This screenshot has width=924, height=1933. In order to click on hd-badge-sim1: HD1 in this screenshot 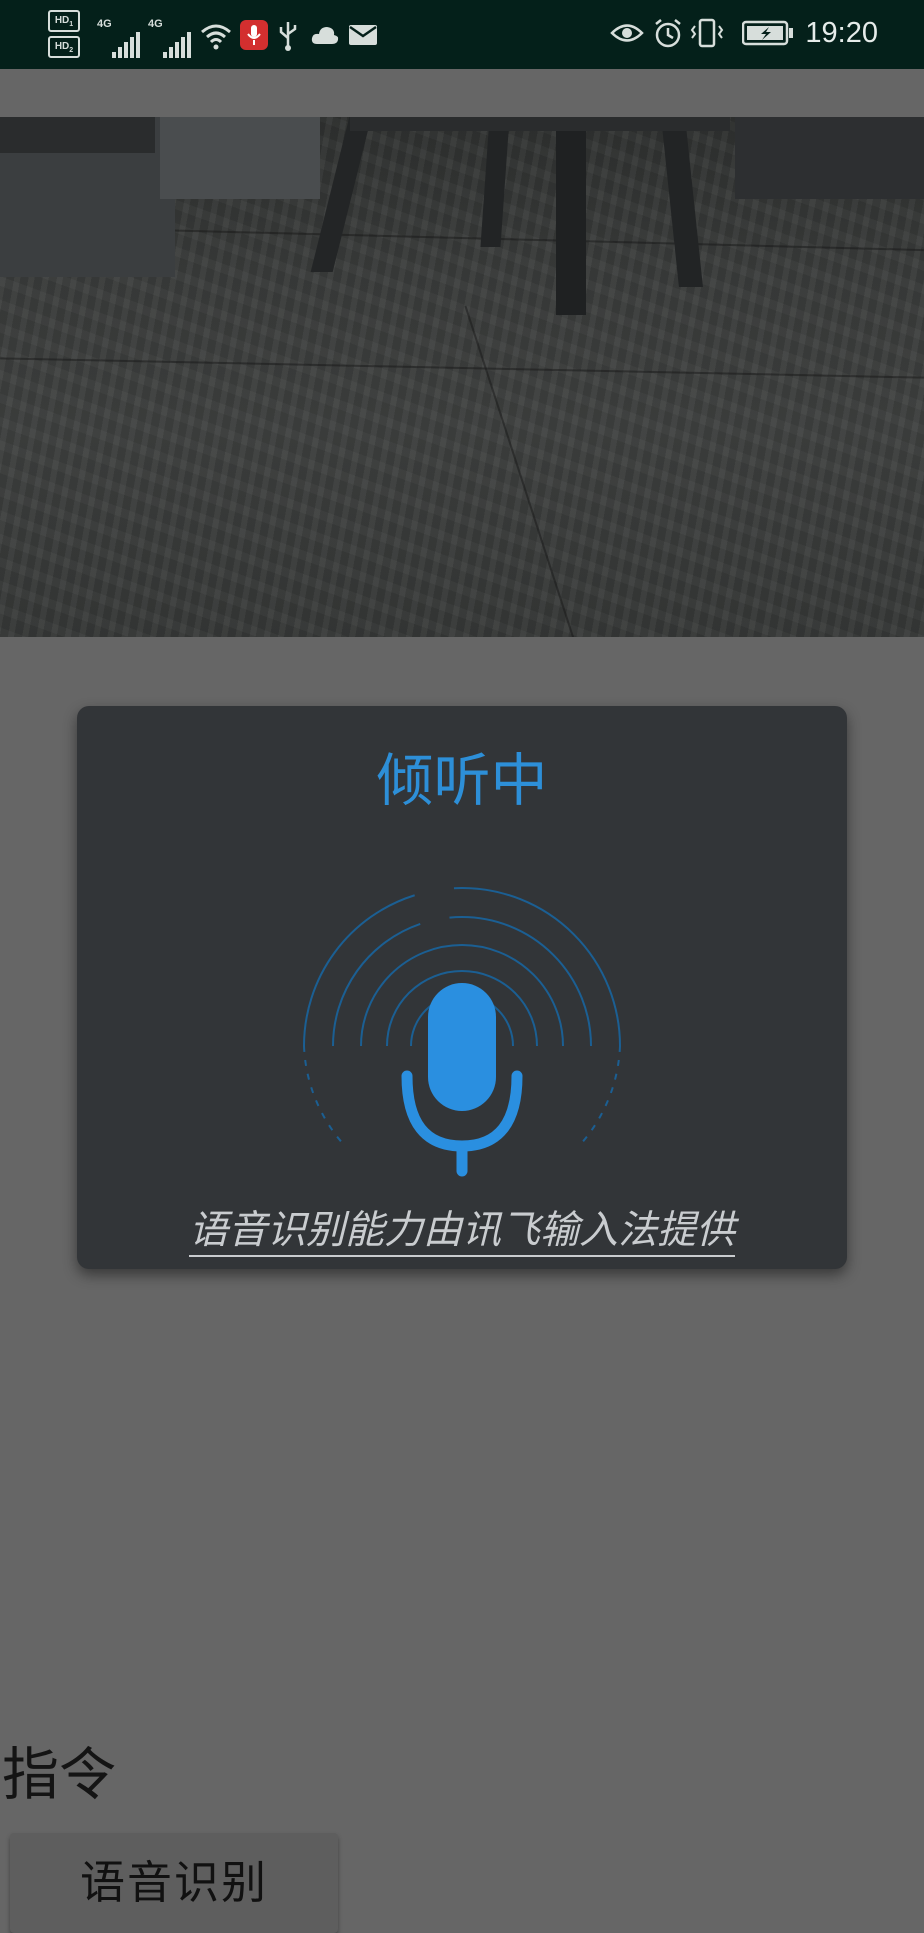, I will do `click(64, 21)`.